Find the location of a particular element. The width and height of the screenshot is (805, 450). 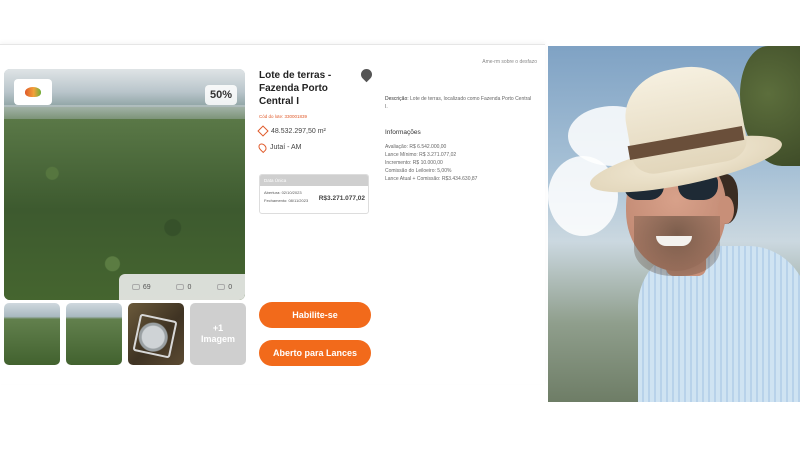

bid-icon is located at coordinates (221, 287).